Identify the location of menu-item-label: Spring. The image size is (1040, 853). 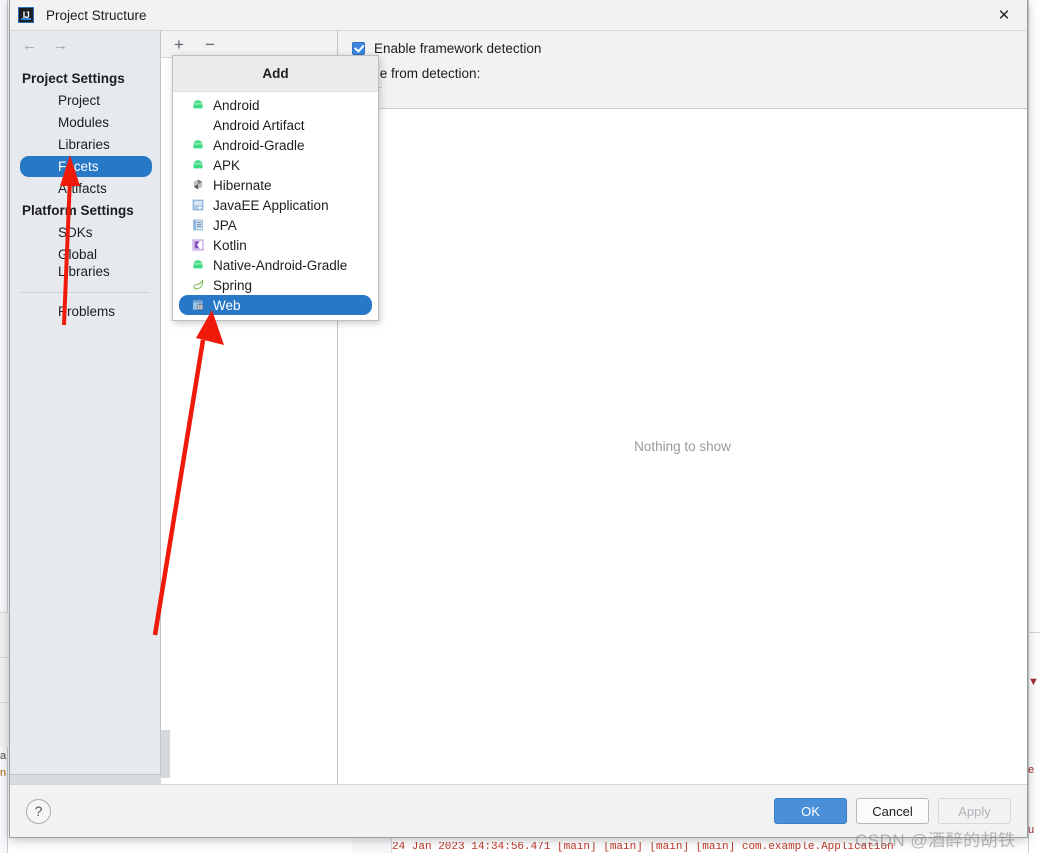
(233, 285).